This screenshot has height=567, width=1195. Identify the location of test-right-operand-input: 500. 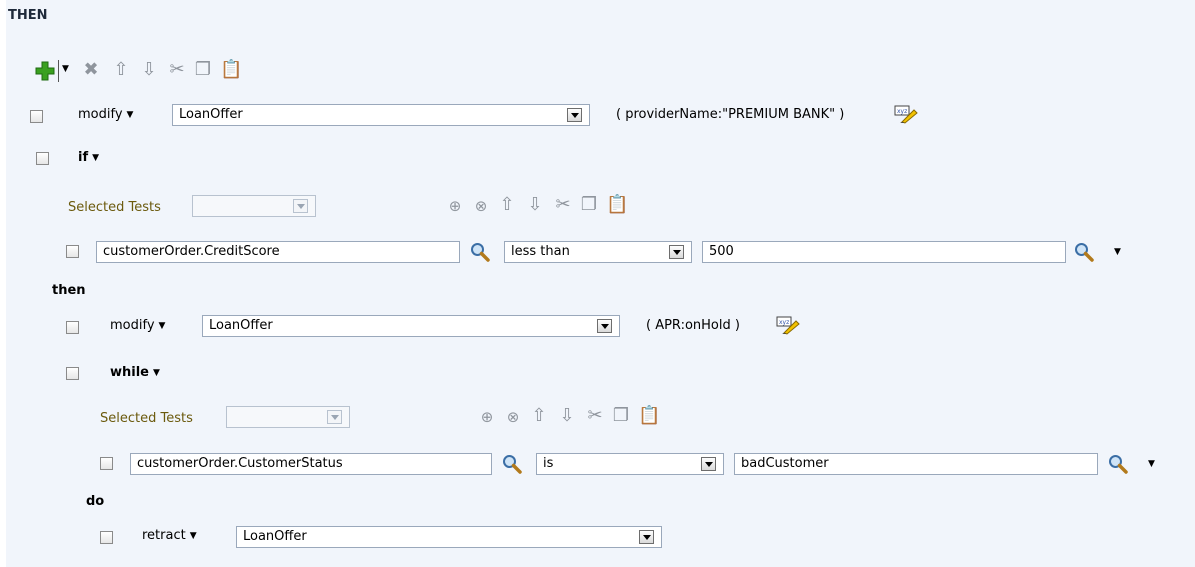
(884, 252).